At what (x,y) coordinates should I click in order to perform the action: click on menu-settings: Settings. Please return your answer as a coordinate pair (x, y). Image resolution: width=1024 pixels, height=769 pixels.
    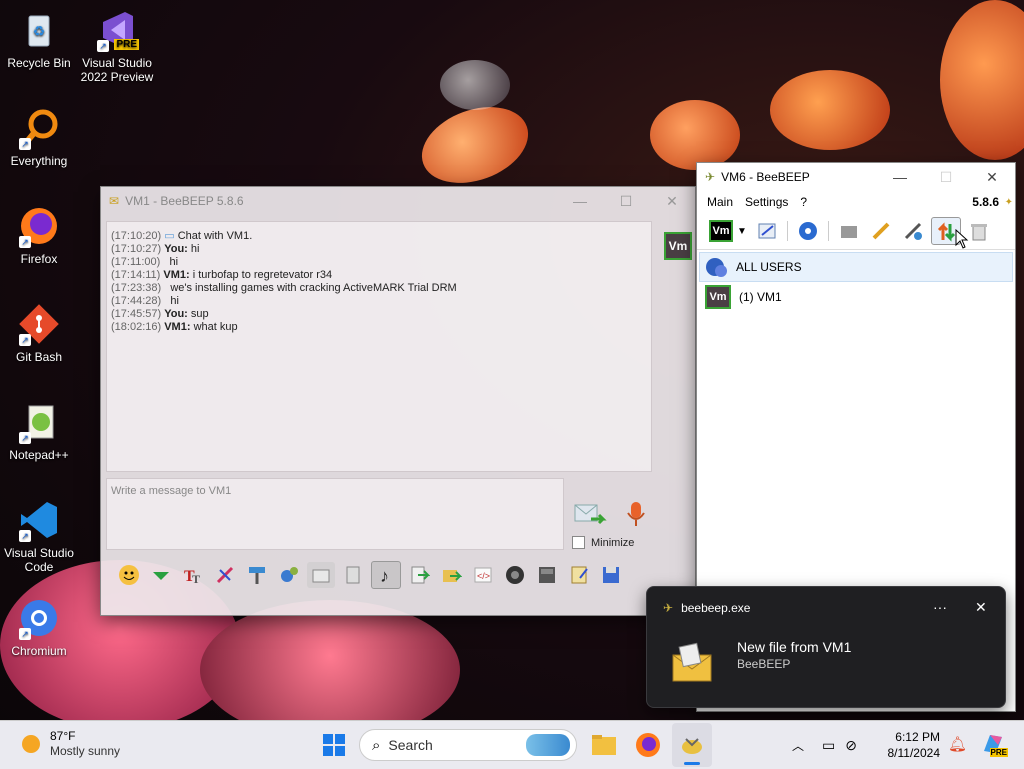
    Looking at the image, I should click on (766, 202).